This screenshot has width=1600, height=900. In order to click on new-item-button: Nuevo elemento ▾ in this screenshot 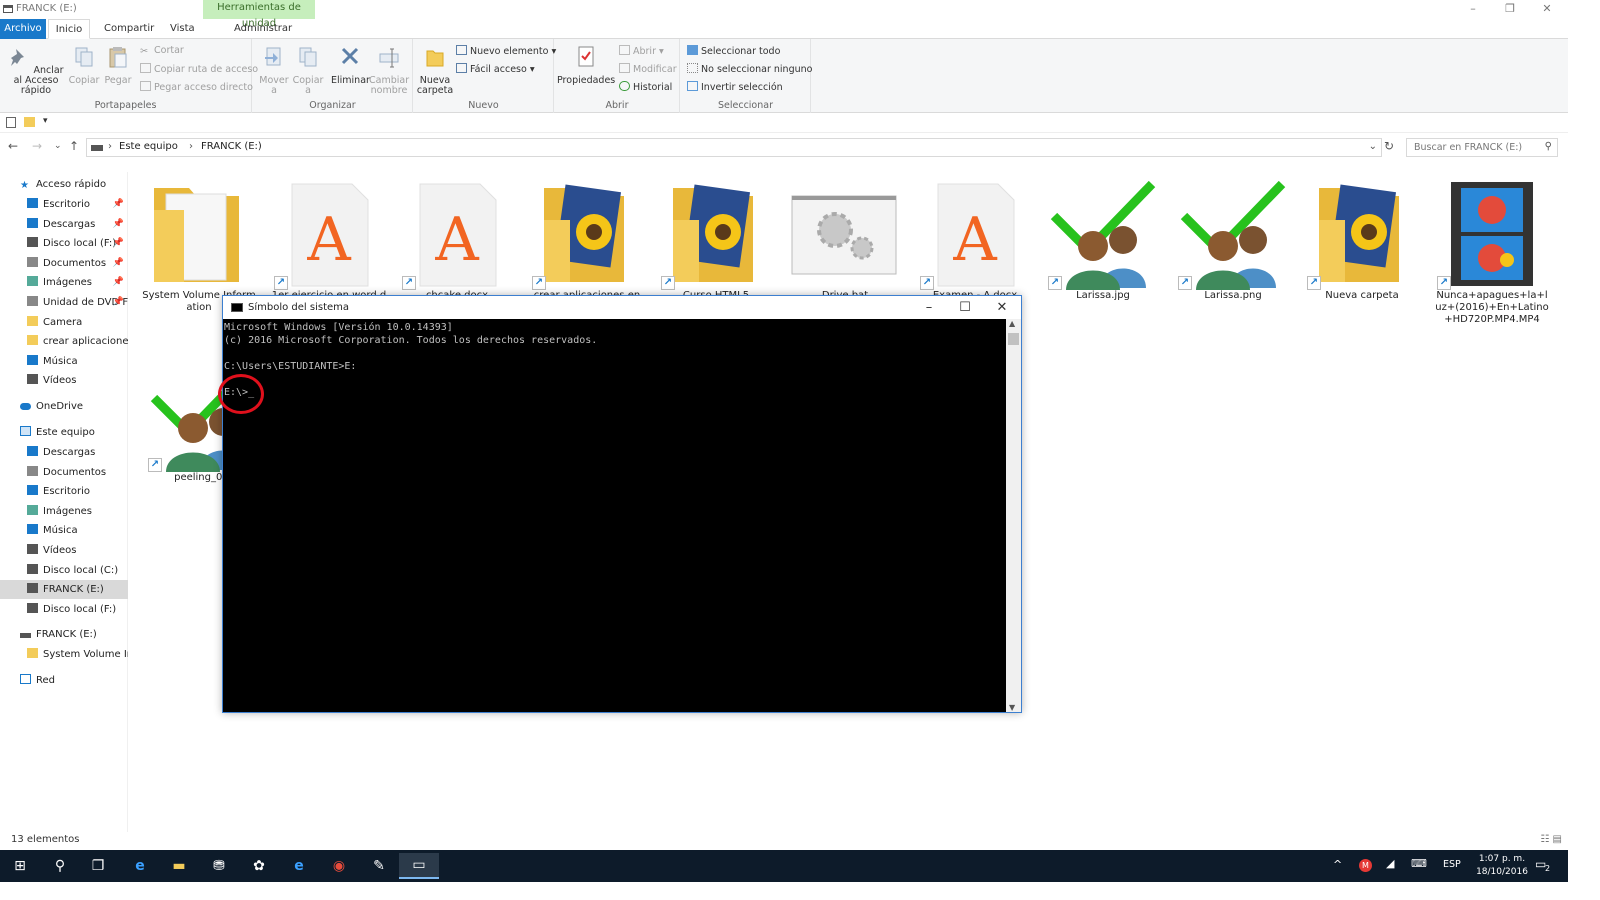, I will do `click(506, 51)`.